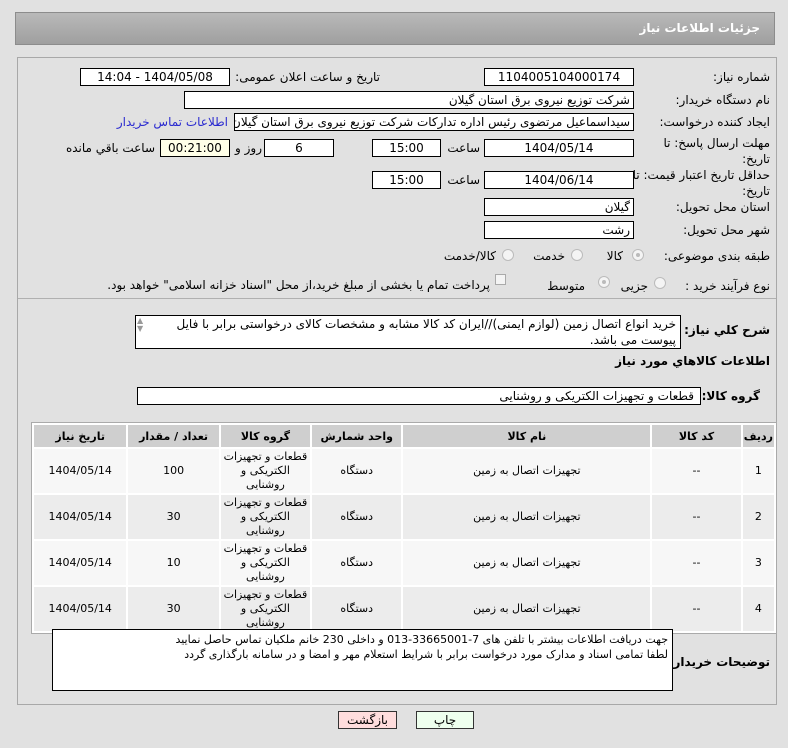  What do you see at coordinates (638, 255) in the screenshot?
I see `category-goods-radio` at bounding box center [638, 255].